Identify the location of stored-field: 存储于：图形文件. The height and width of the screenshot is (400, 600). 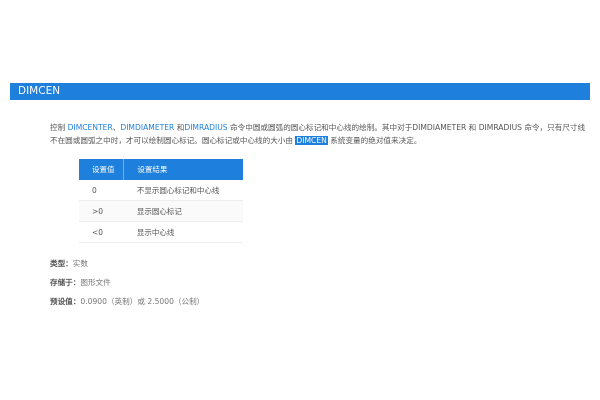
(80, 282).